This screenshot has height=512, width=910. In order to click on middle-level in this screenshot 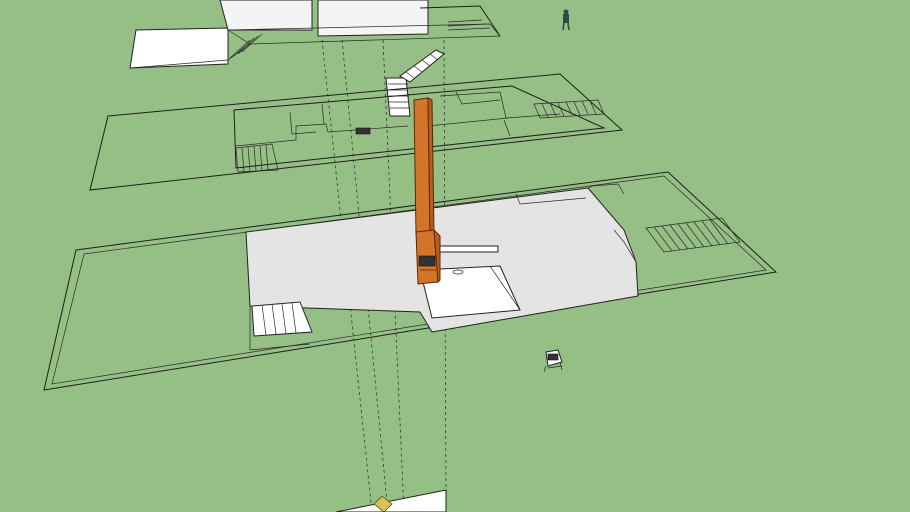, I will do `click(356, 132)`.